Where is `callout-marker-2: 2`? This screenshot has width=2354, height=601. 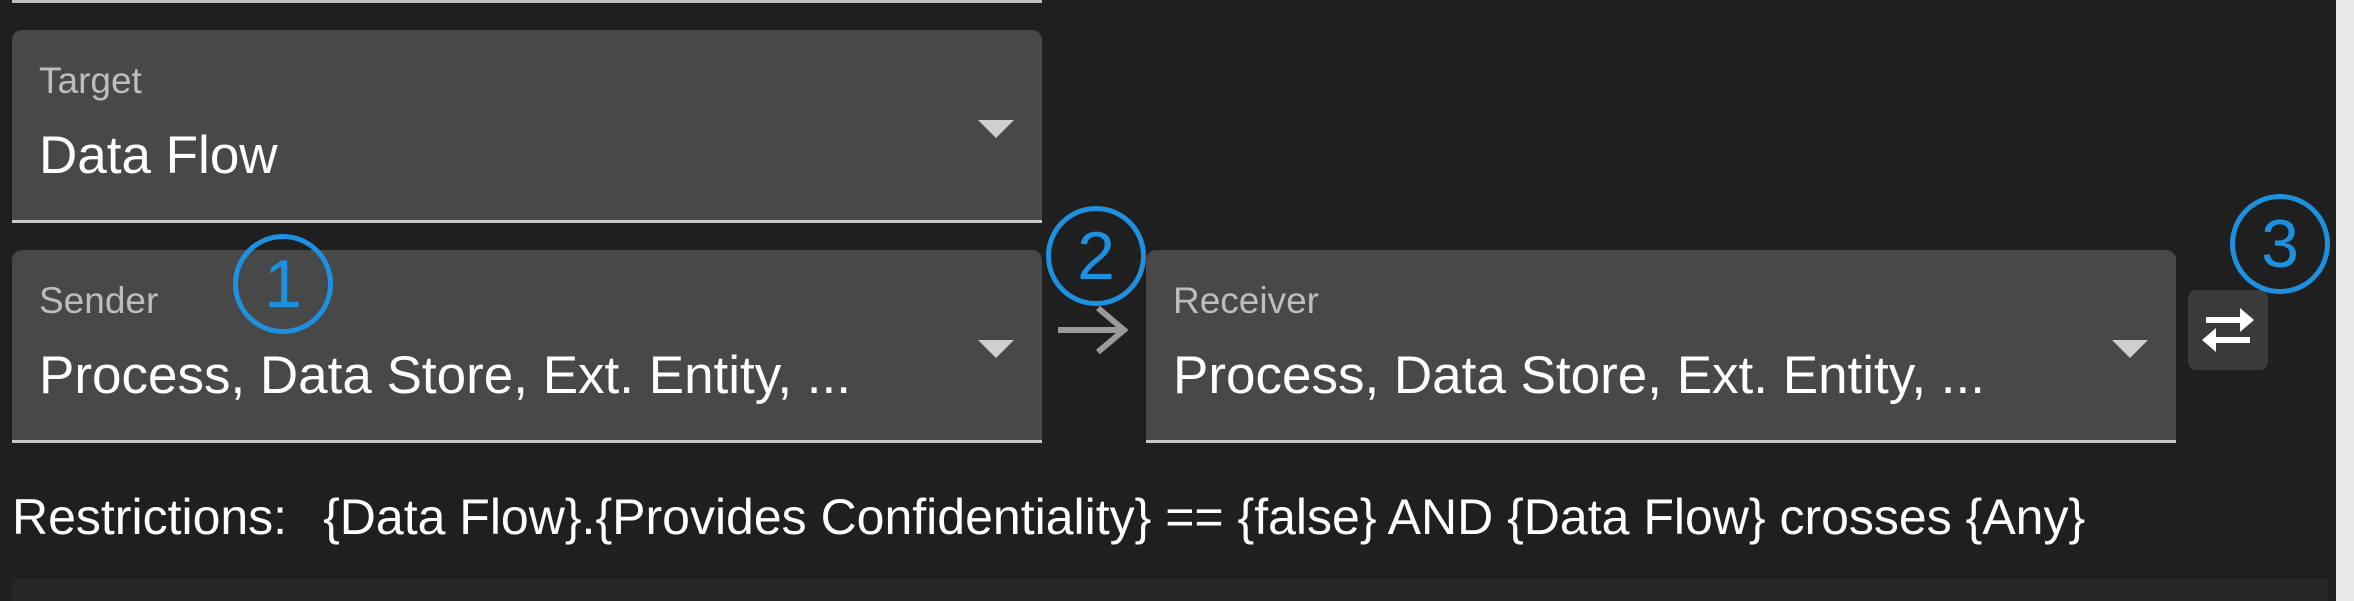 callout-marker-2: 2 is located at coordinates (1096, 256).